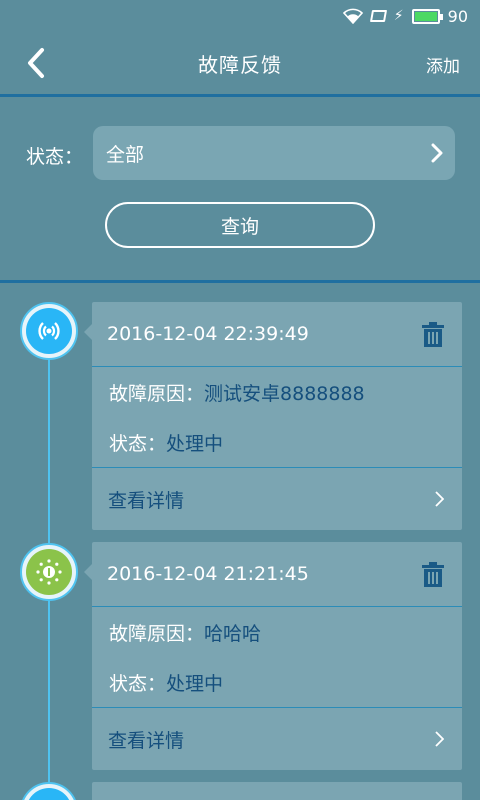  What do you see at coordinates (284, 393) in the screenshot?
I see `reason-value: 测试安卓8888888` at bounding box center [284, 393].